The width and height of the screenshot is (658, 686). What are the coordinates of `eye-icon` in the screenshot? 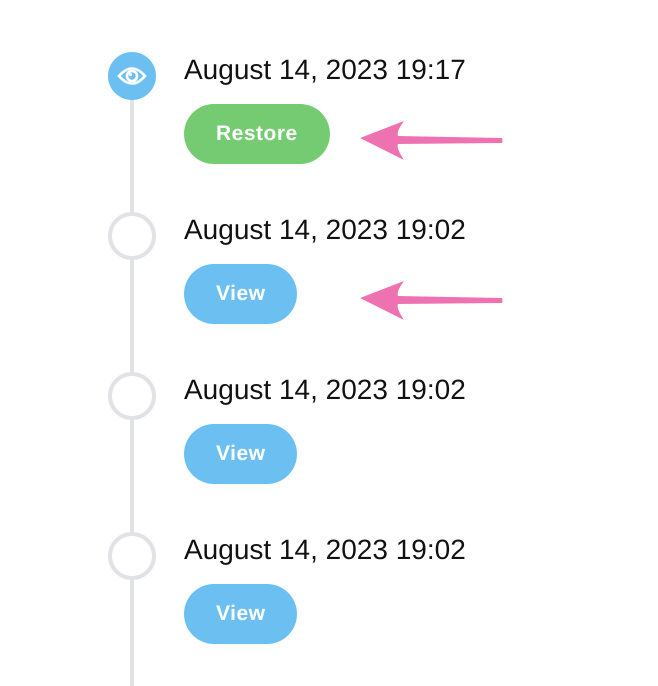 It's located at (132, 76).